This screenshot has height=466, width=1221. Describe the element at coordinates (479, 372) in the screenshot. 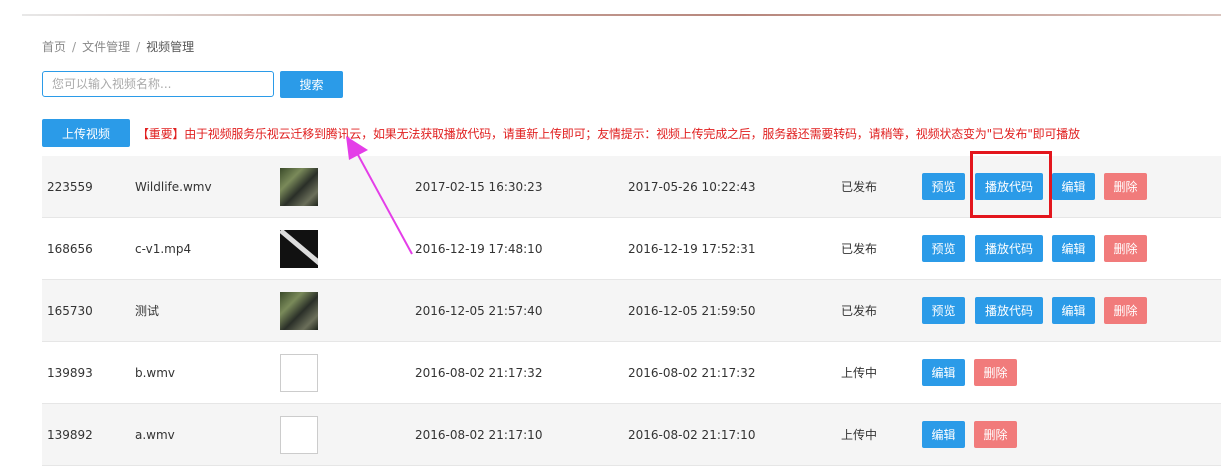

I see `created-time: 2016-08-02 21:17:32` at that location.